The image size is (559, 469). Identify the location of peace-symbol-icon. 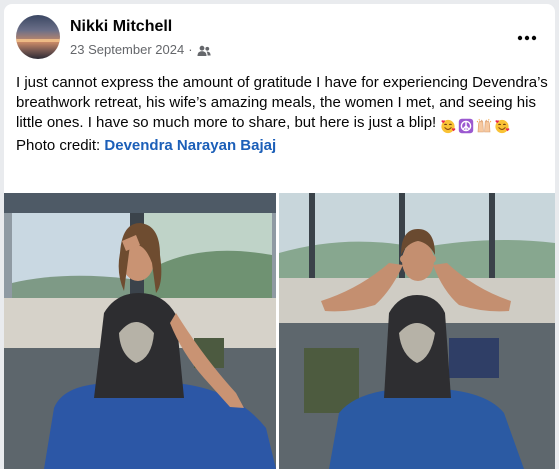
(466, 126).